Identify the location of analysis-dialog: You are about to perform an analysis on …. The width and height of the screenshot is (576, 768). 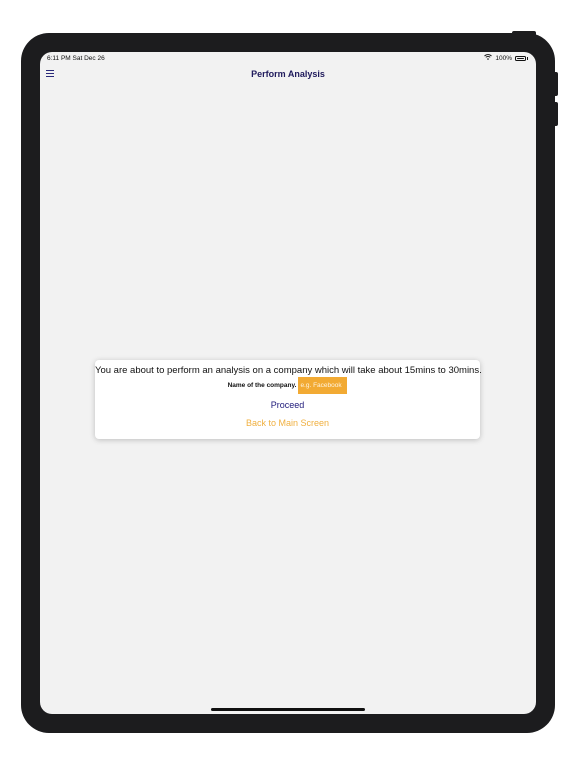
(288, 399).